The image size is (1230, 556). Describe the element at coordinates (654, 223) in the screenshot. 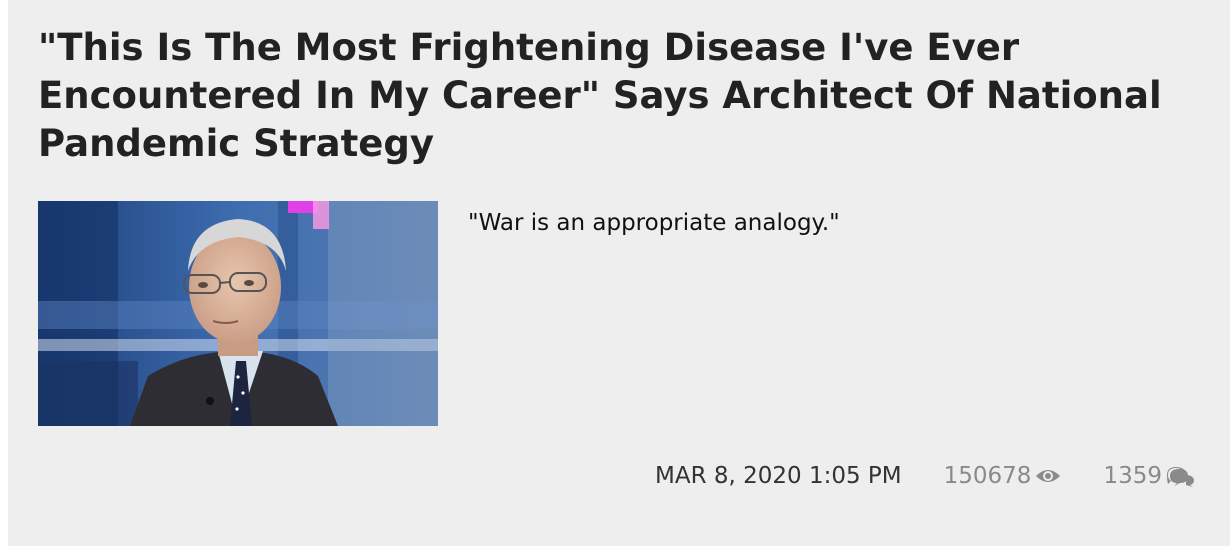

I see `article-teaser: "War is an appropriate analogy."` at that location.